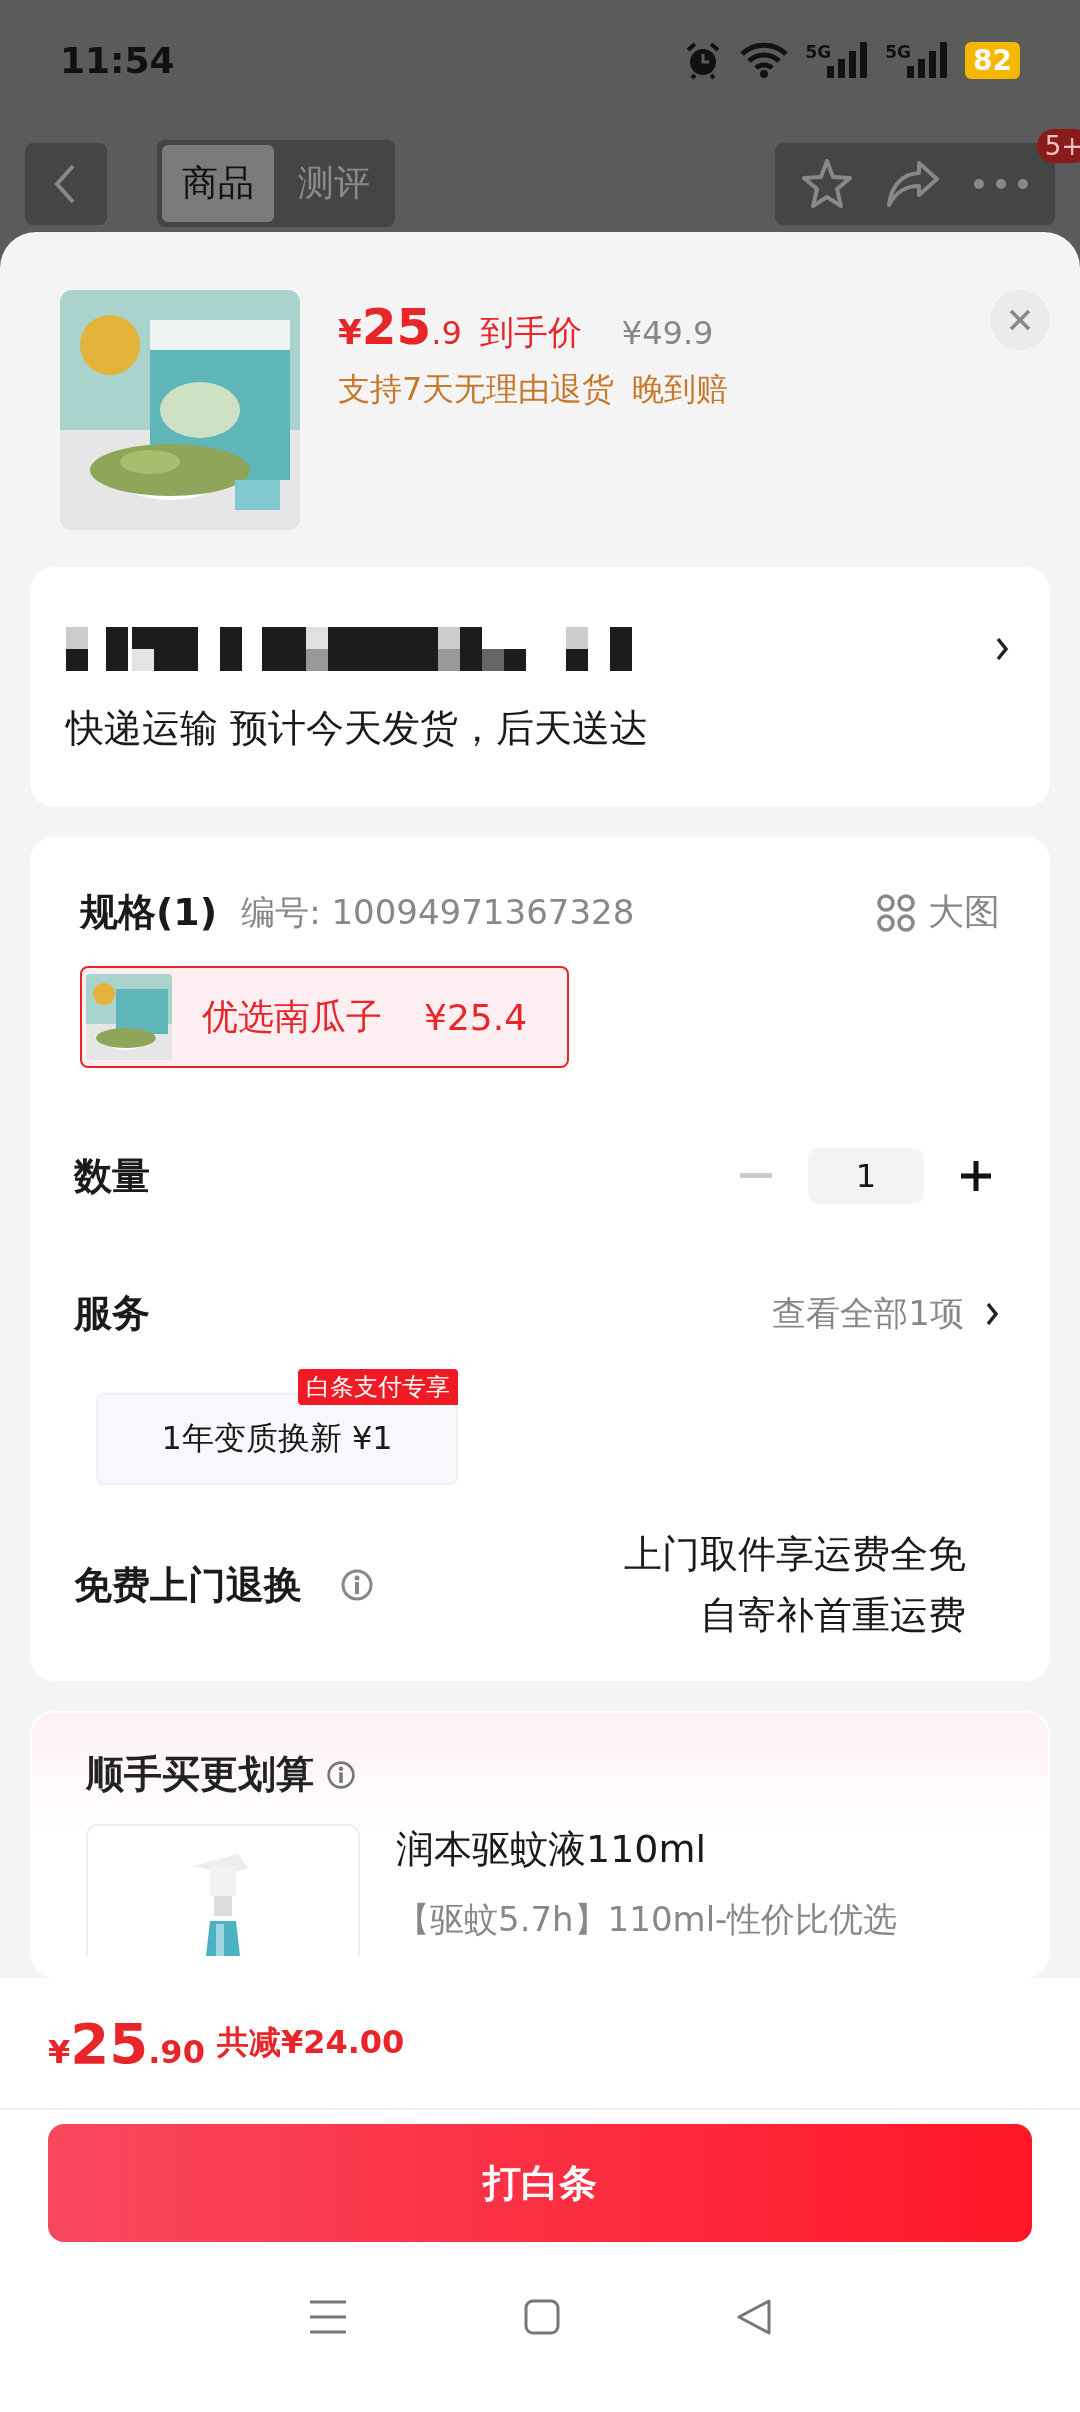 Image resolution: width=1080 pixels, height=2412 pixels. I want to click on price: ¥25.9, so click(400, 327).